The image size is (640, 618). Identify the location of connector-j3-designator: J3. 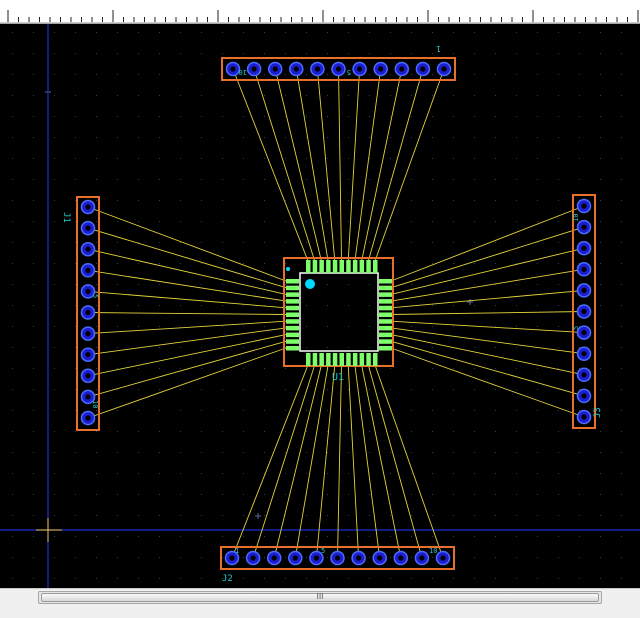
(598, 412).